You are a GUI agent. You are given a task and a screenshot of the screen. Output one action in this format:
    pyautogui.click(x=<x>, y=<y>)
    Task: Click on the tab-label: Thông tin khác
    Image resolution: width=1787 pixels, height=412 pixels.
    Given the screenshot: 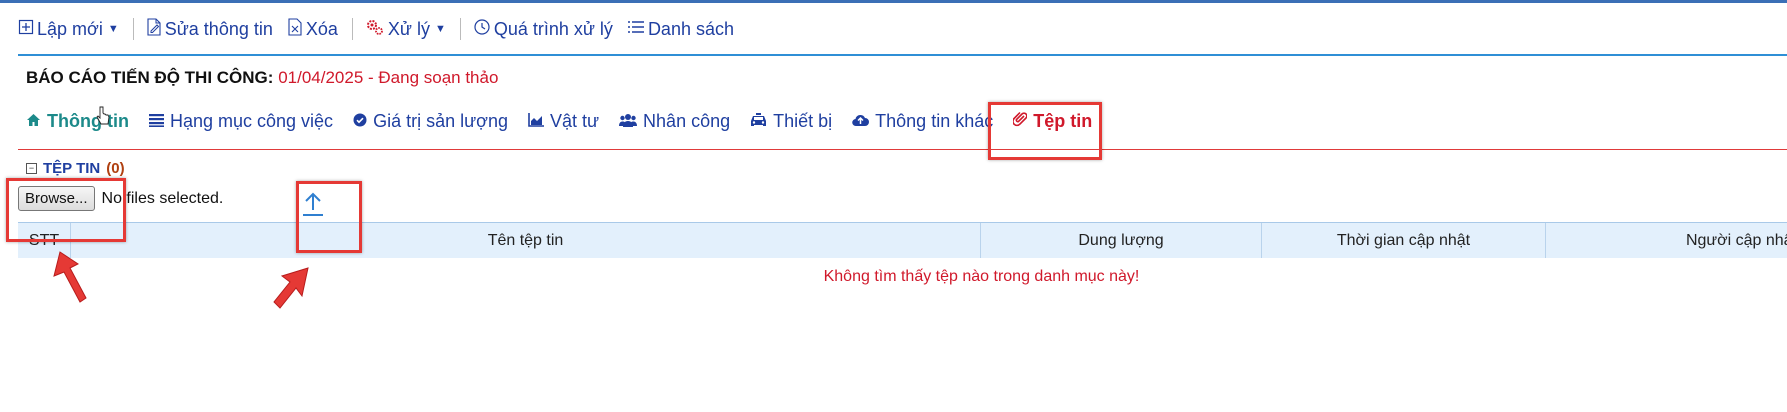 What is the action you would take?
    pyautogui.click(x=934, y=120)
    